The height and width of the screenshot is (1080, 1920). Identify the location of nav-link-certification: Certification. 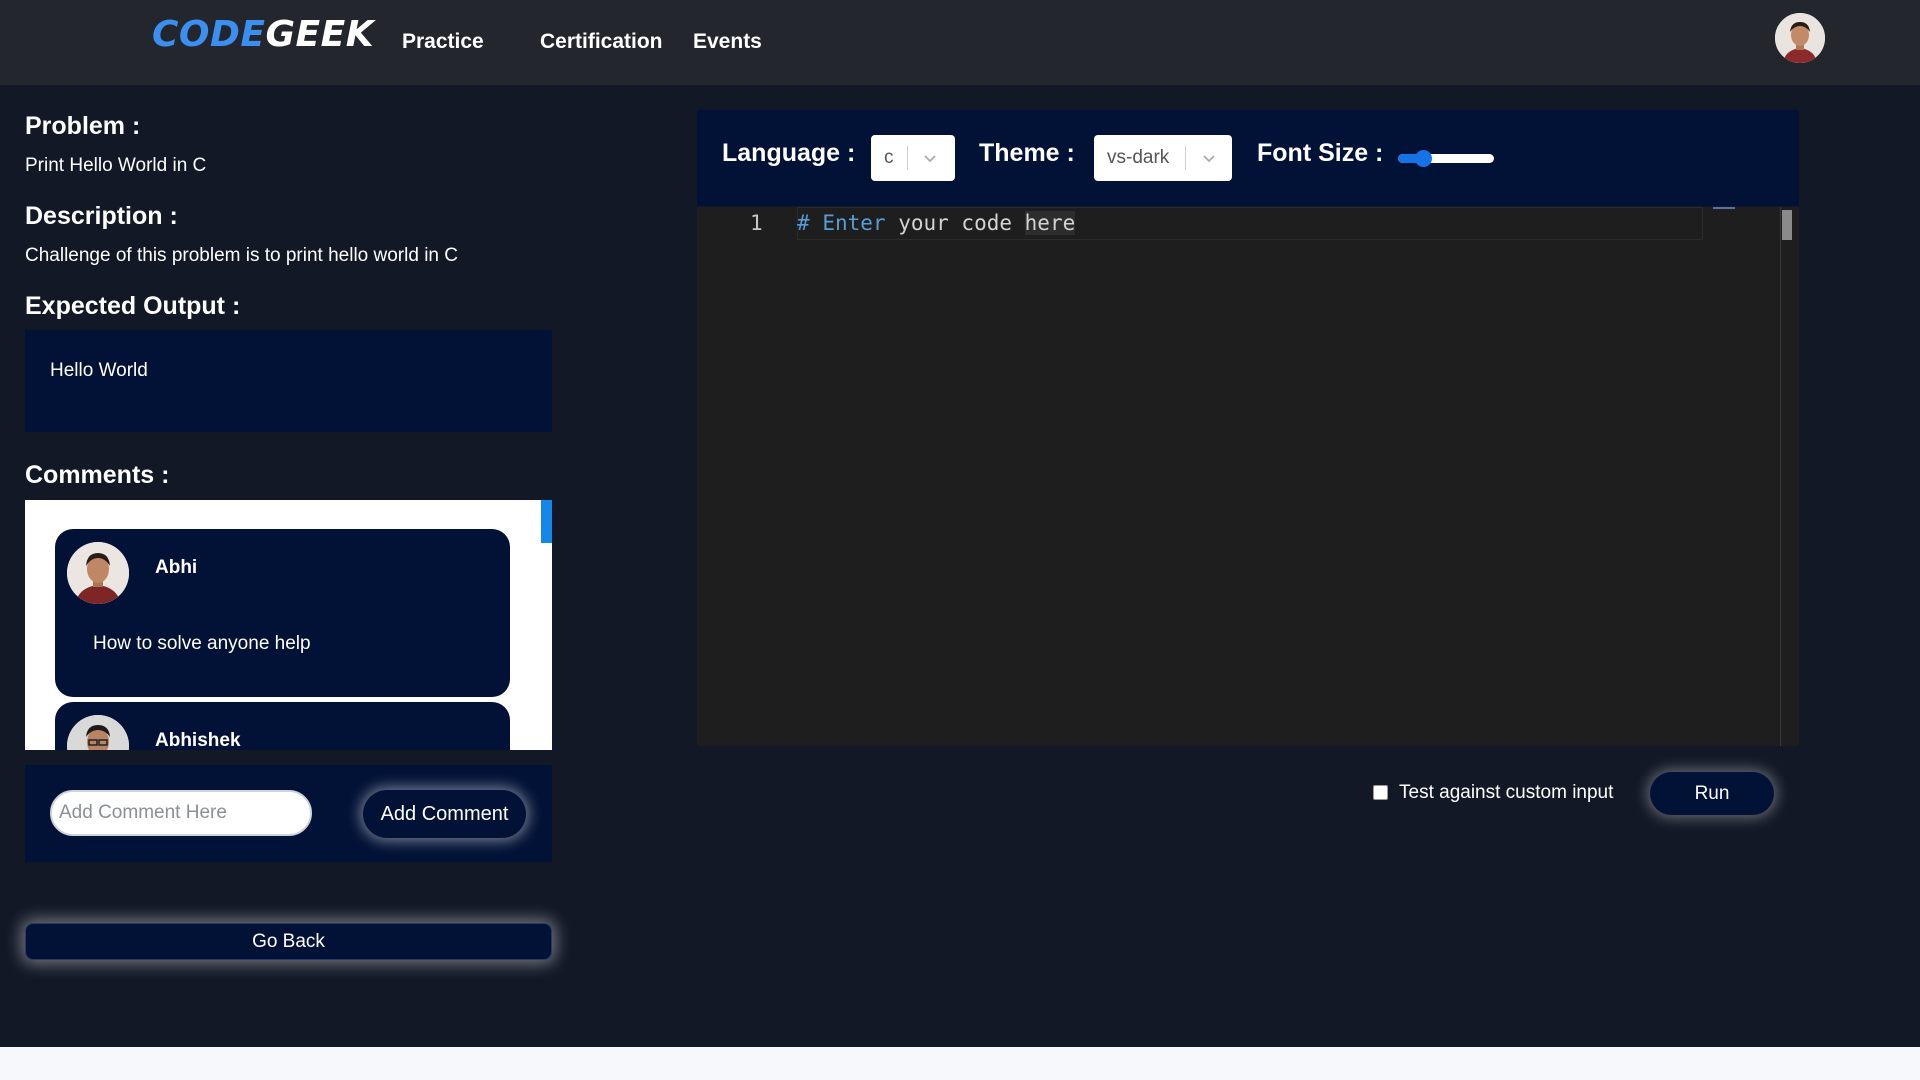
(601, 42).